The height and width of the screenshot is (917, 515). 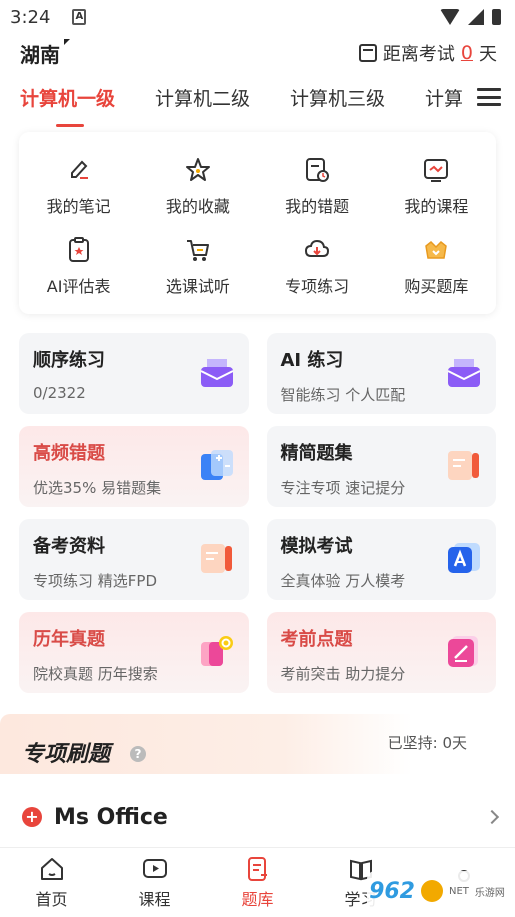 What do you see at coordinates (202, 97) in the screenshot?
I see `tab-level-2: 计算机二级` at bounding box center [202, 97].